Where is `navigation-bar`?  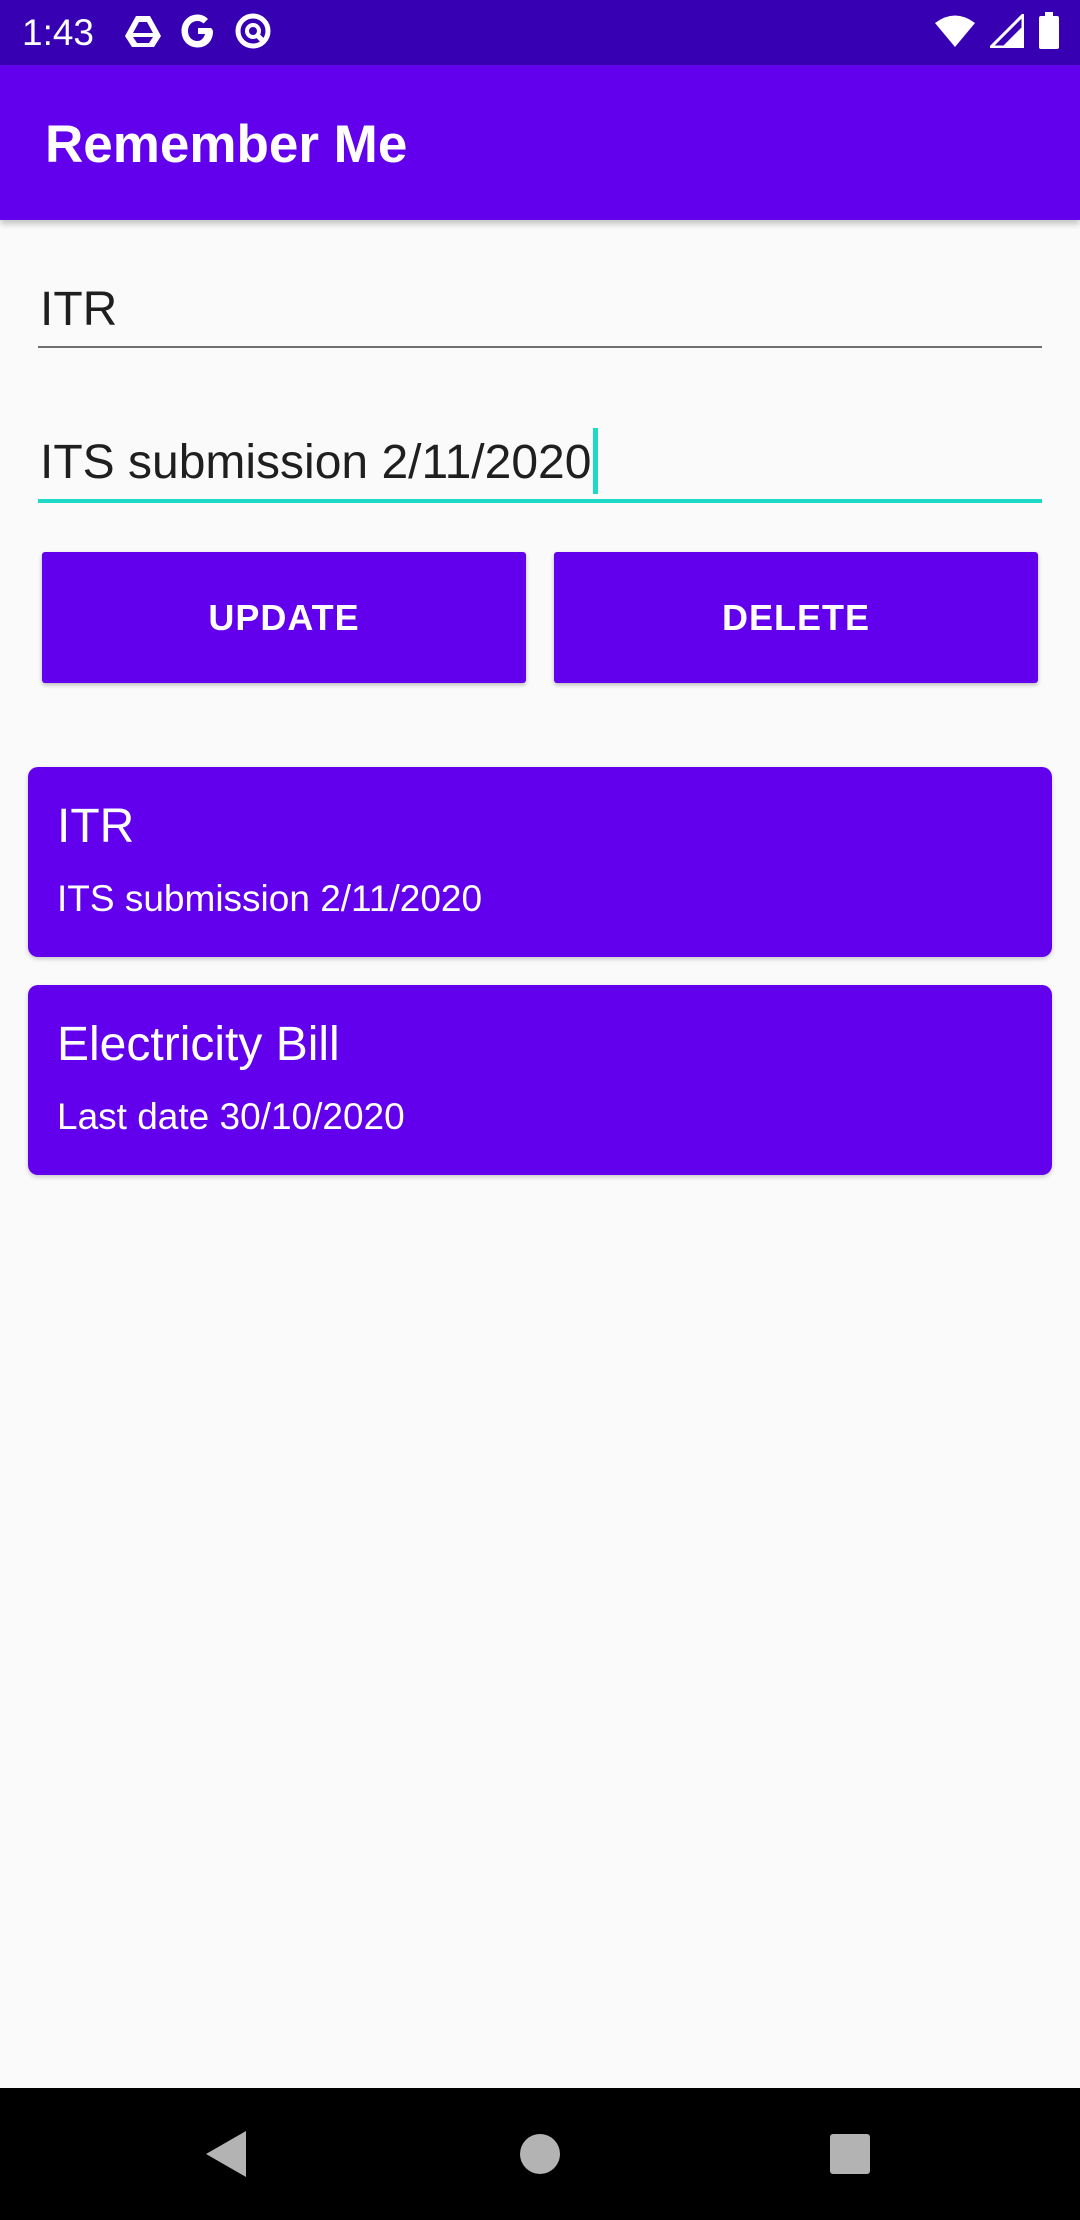
navigation-bar is located at coordinates (540, 2154).